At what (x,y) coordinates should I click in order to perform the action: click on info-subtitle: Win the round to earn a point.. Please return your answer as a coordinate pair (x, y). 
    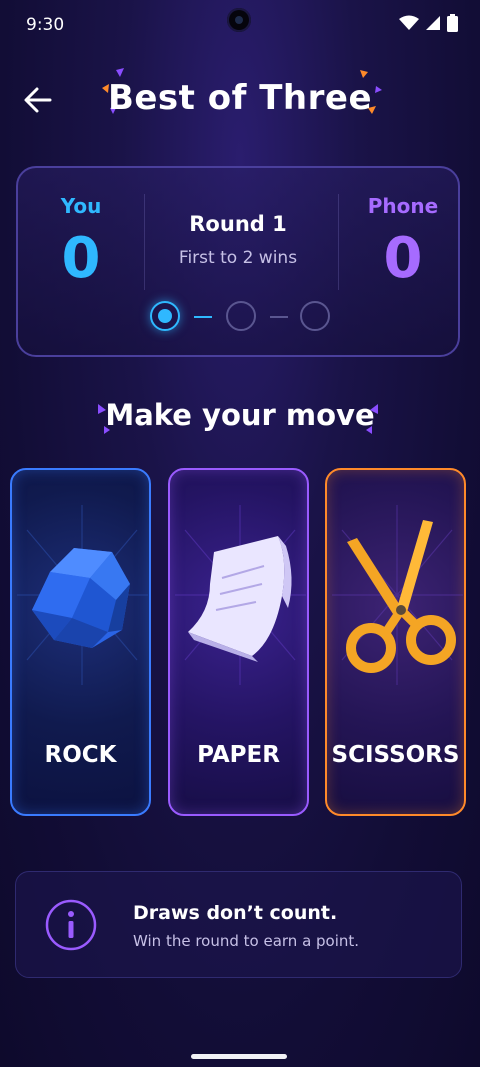
    Looking at the image, I should click on (246, 941).